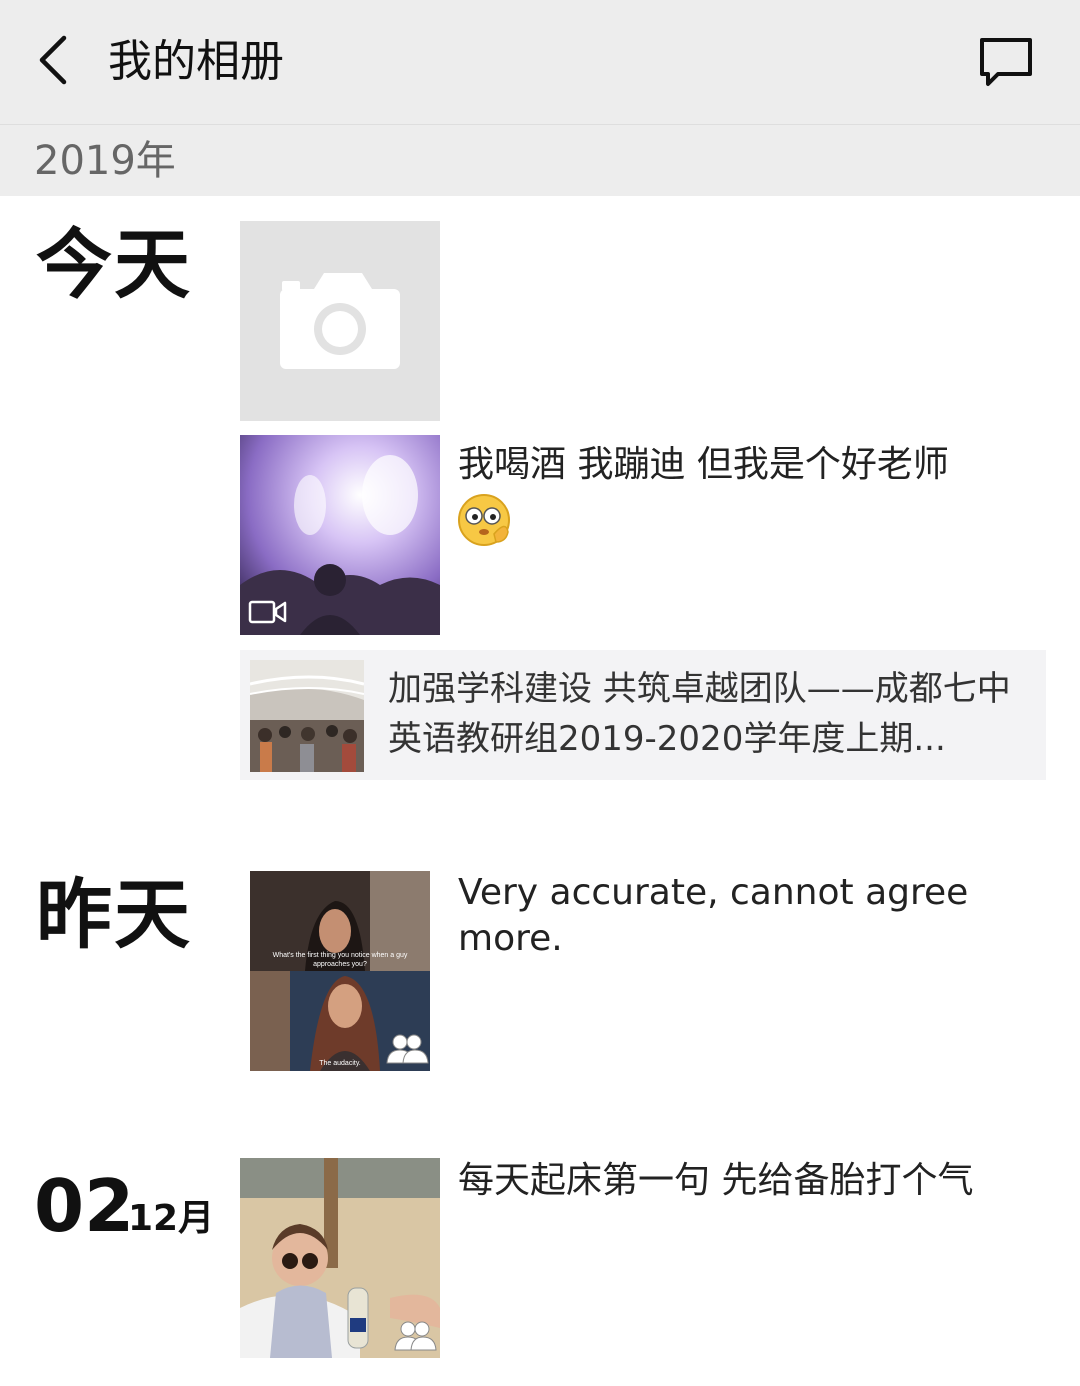 The width and height of the screenshot is (1080, 1386). I want to click on baby-post-caption: 每天起床第一句 先给备胎打个气, so click(716, 1180).